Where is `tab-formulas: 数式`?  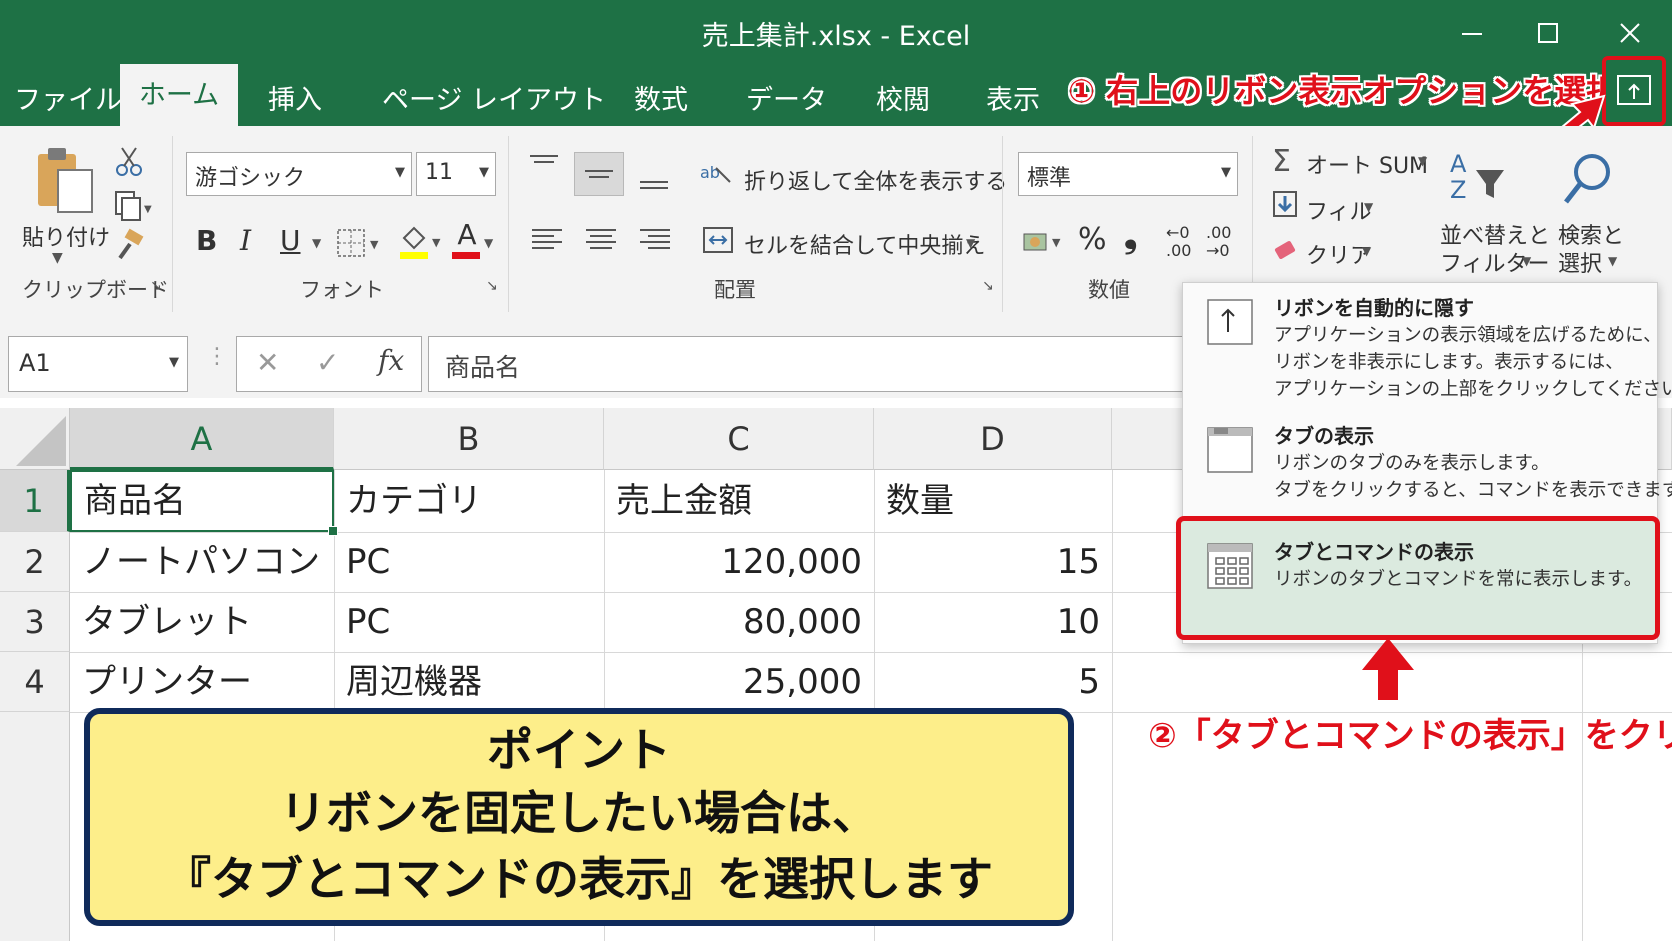 tab-formulas: 数式 is located at coordinates (661, 101).